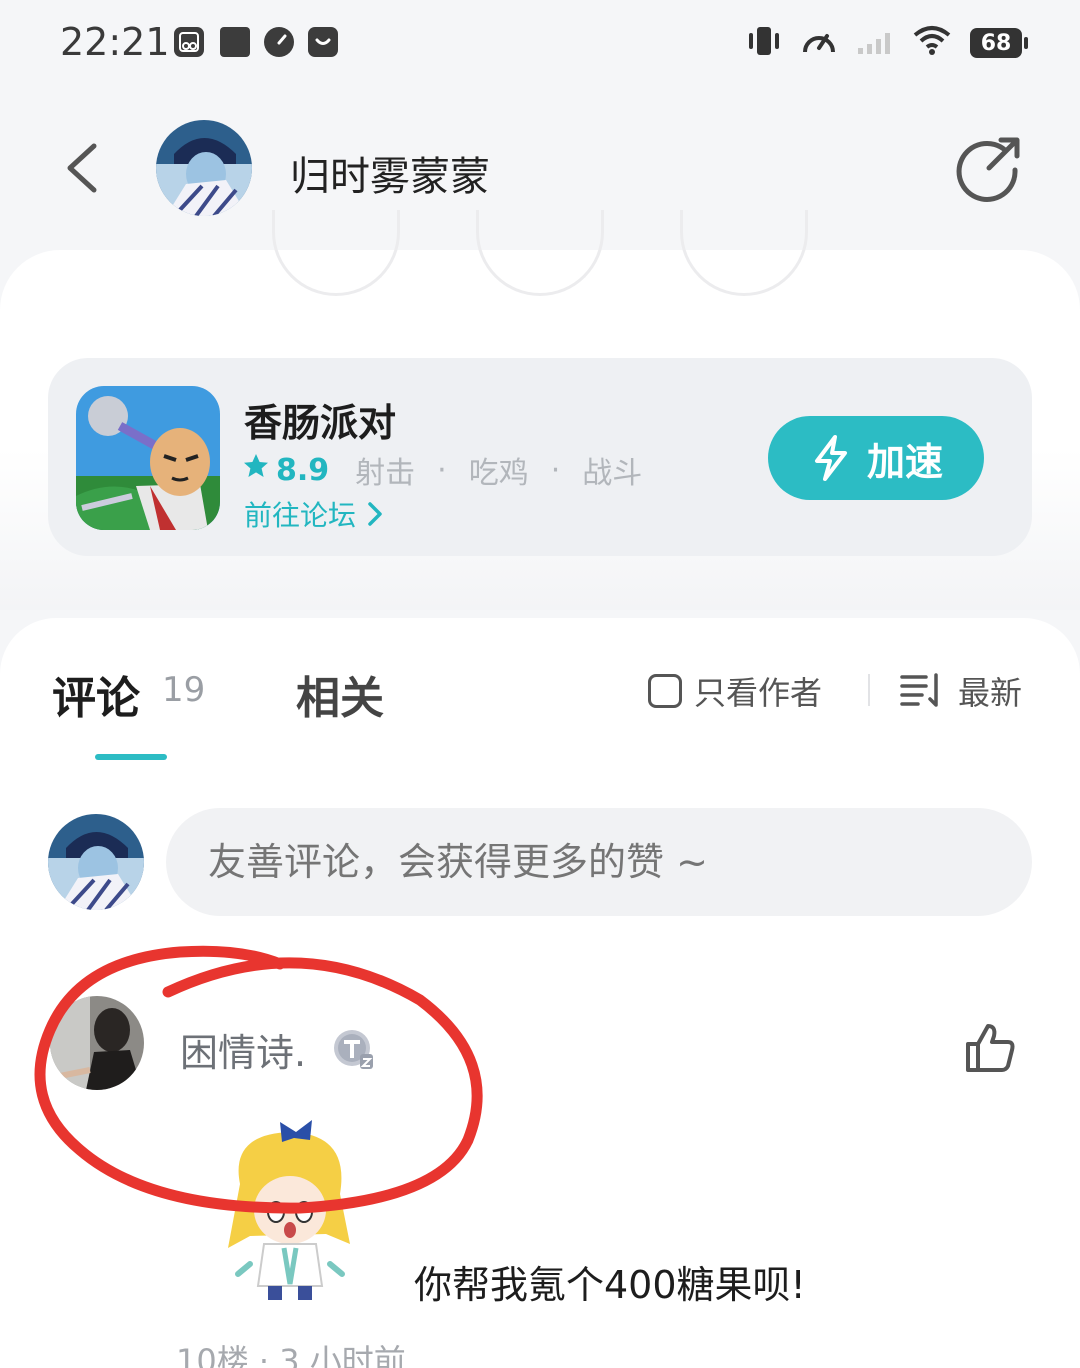 This screenshot has height=1368, width=1080. I want to click on sort-label: 最新, so click(990, 693).